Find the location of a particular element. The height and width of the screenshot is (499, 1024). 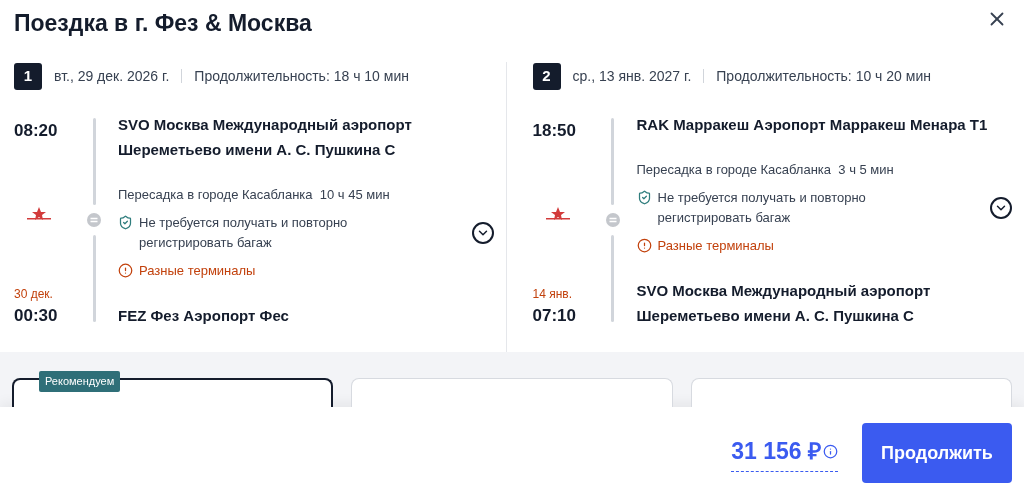

arrival-date: 30 дек. is located at coordinates (33, 294).